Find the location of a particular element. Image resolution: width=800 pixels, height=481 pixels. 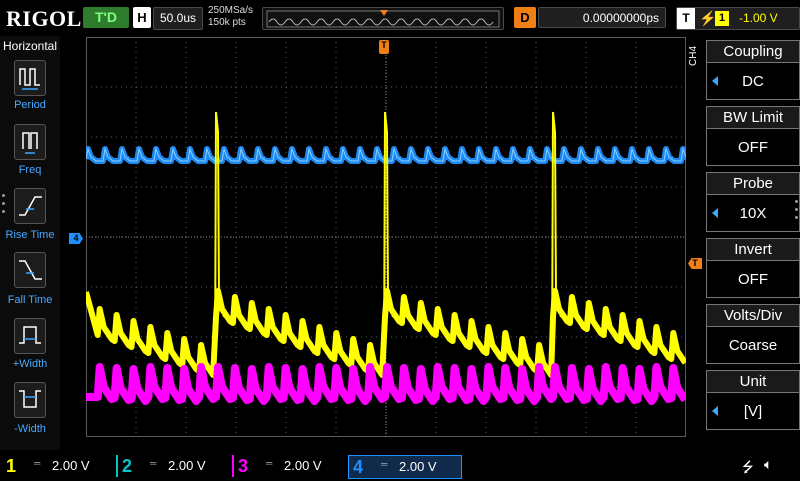

coupling-menu-item: Coupling DC is located at coordinates (753, 71).